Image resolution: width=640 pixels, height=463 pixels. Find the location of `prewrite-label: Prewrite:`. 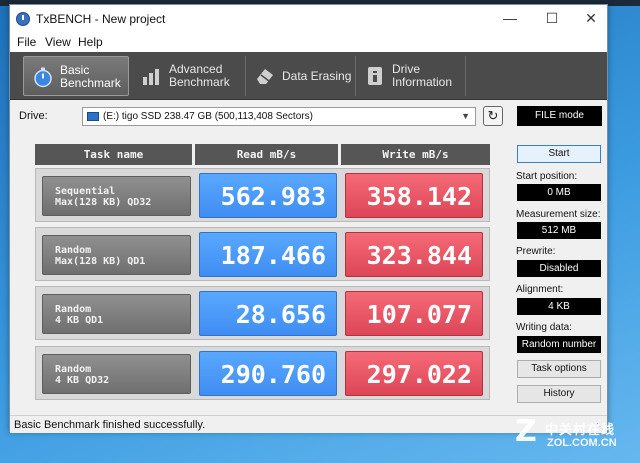

prewrite-label: Prewrite: is located at coordinates (536, 251).